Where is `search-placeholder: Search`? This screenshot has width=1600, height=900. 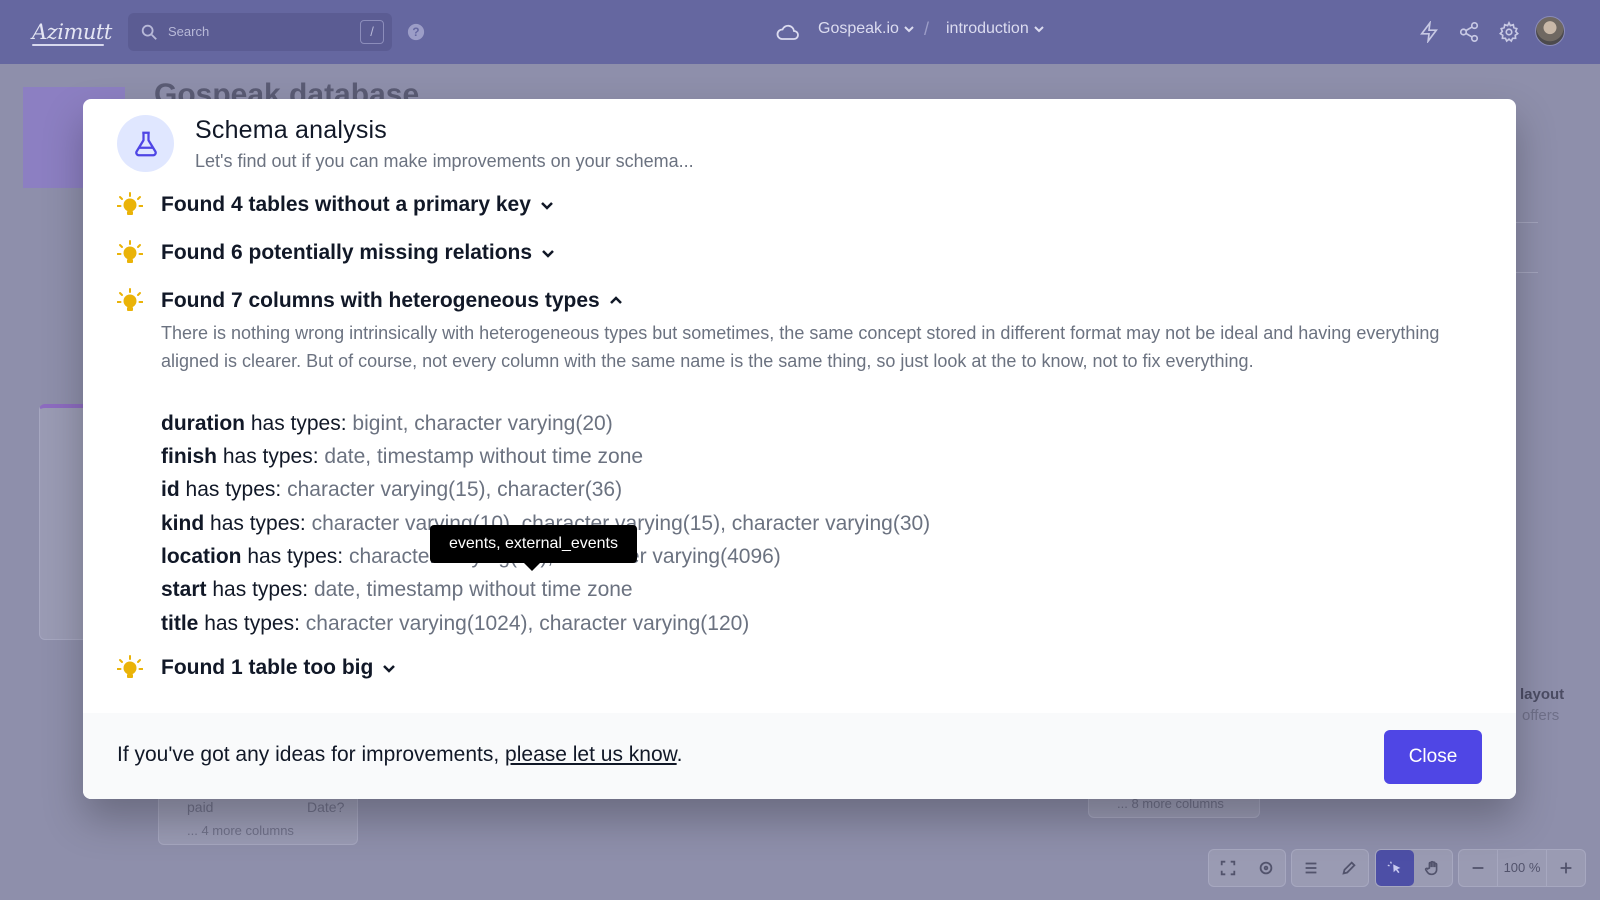
search-placeholder: Search is located at coordinates (189, 31).